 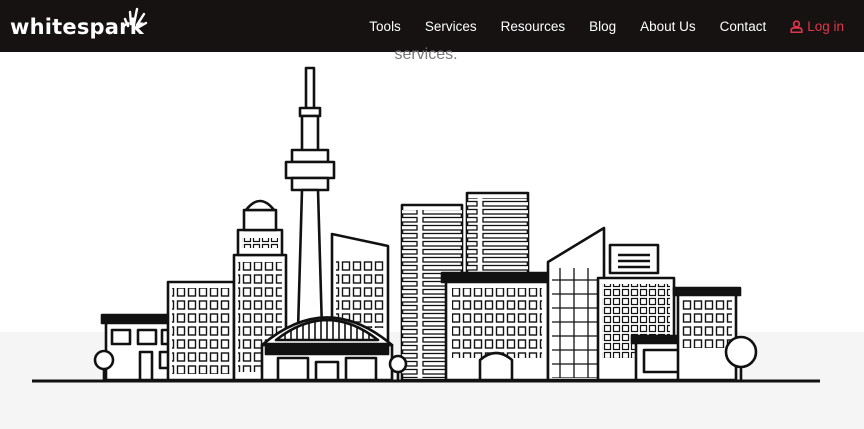 What do you see at coordinates (668, 26) in the screenshot?
I see `nav-about-us: About Us` at bounding box center [668, 26].